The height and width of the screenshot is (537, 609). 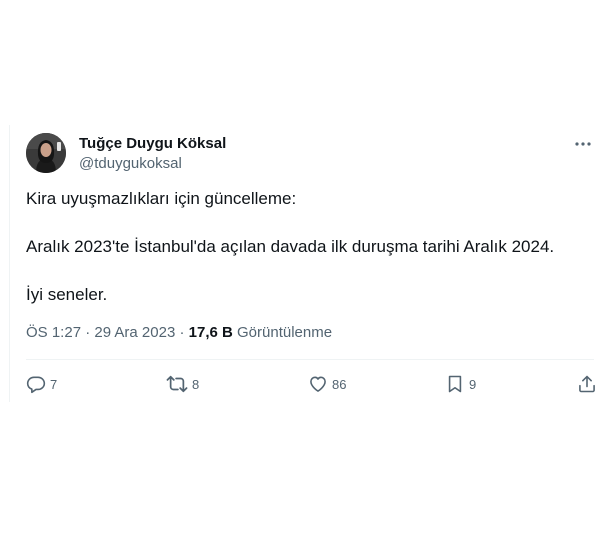 I want to click on heart-icon, so click(x=318, y=384).